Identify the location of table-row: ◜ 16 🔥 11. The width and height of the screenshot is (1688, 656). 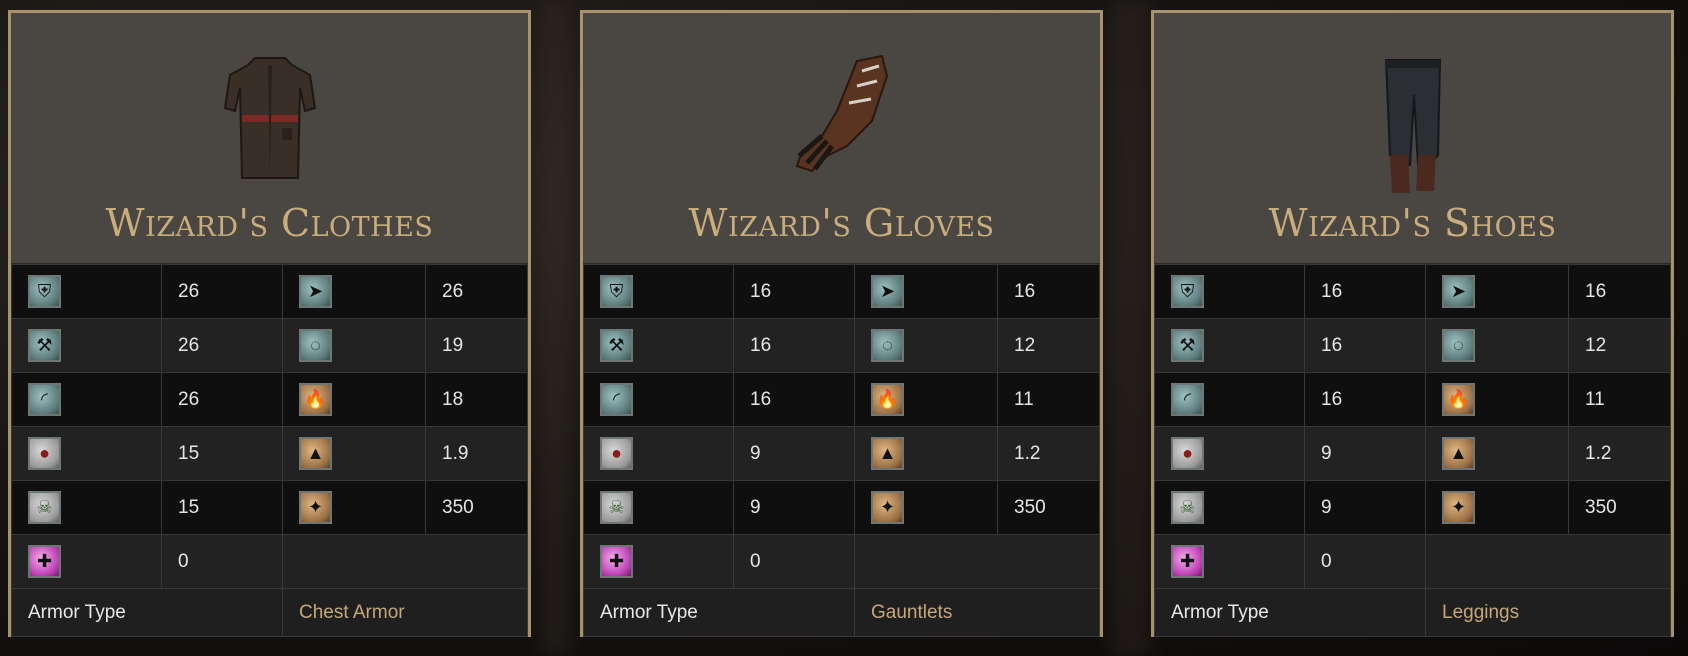
(841, 399).